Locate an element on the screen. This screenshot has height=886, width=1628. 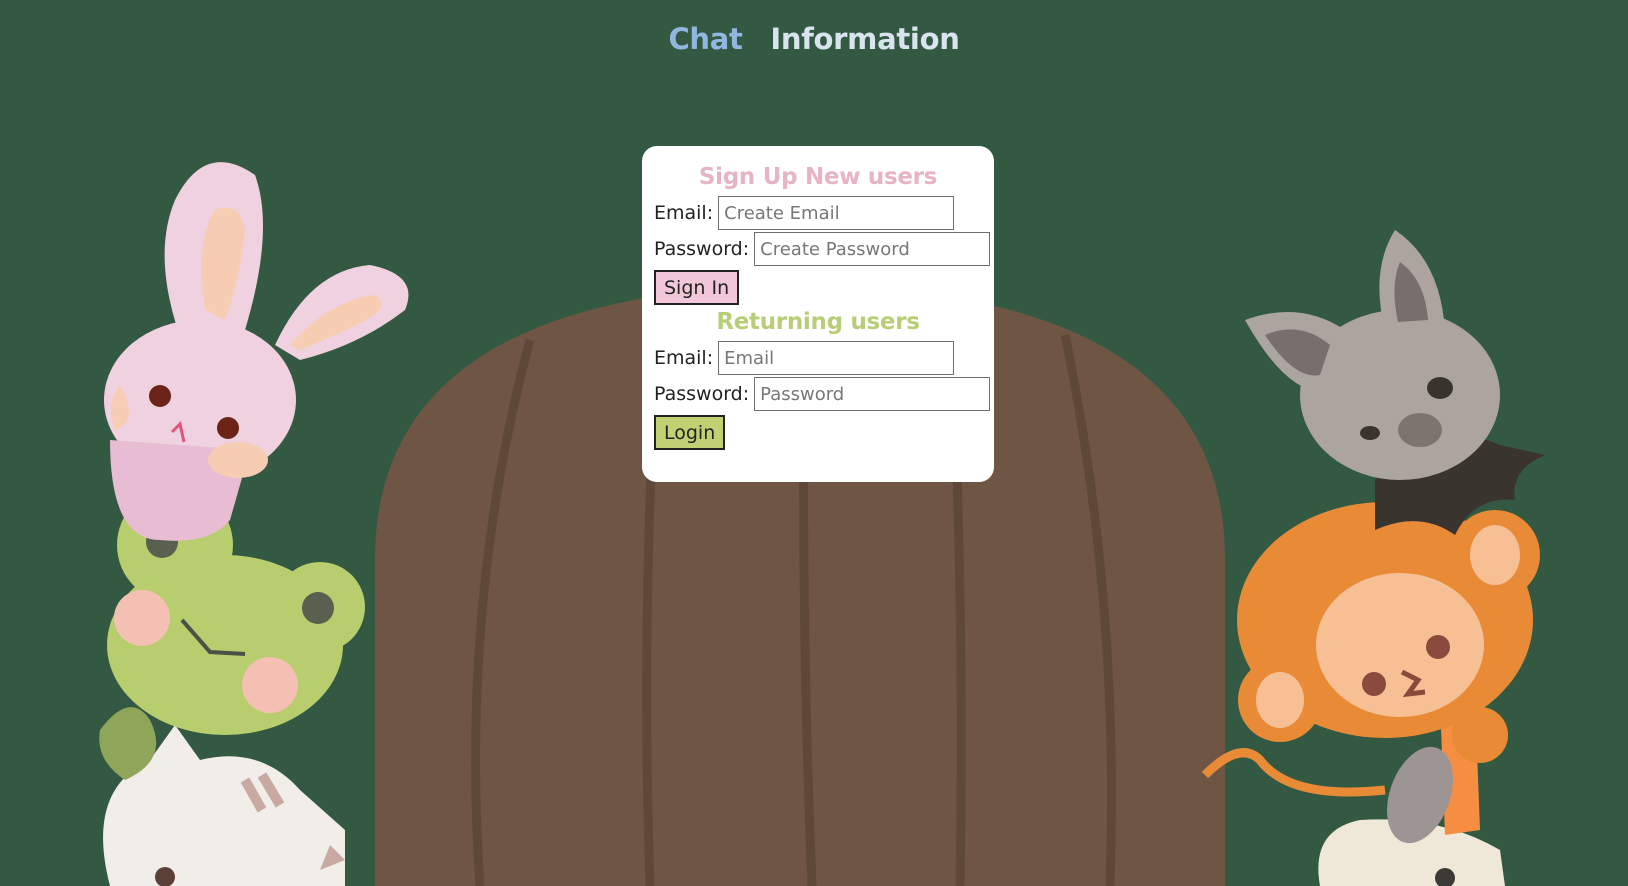
signup-password-label: Password: is located at coordinates (702, 249).